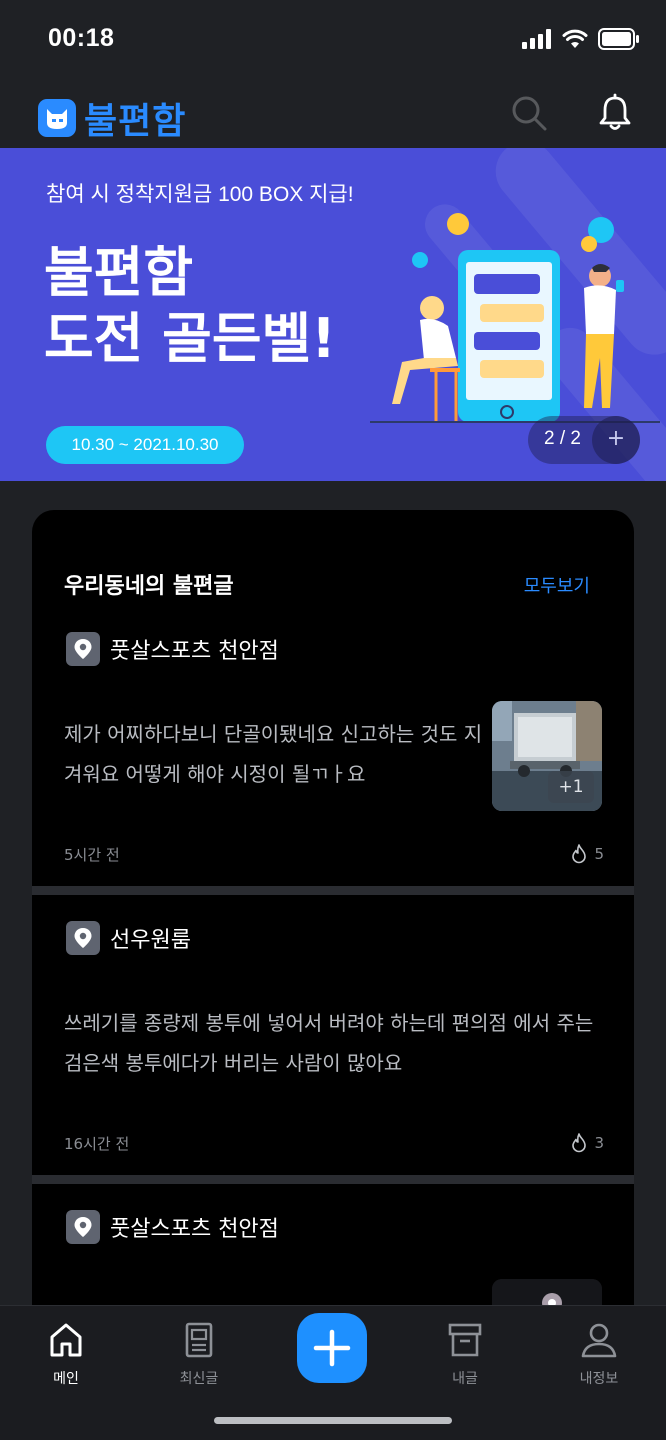  What do you see at coordinates (571, 787) in the screenshot?
I see `more-images-badge: +1` at bounding box center [571, 787].